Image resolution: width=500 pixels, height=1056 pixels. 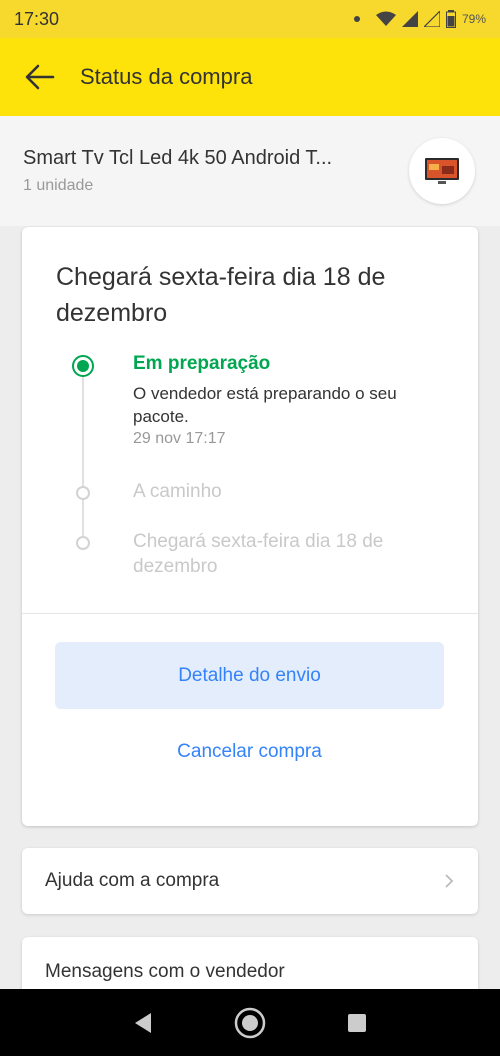 What do you see at coordinates (250, 881) in the screenshot?
I see `help-row: Ajuda com a compra` at bounding box center [250, 881].